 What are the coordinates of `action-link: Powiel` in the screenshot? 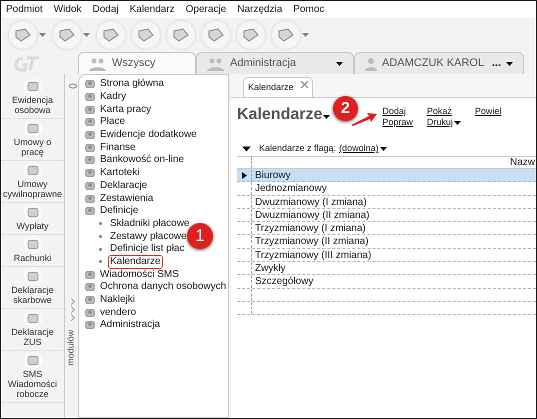 It's located at (488, 111).